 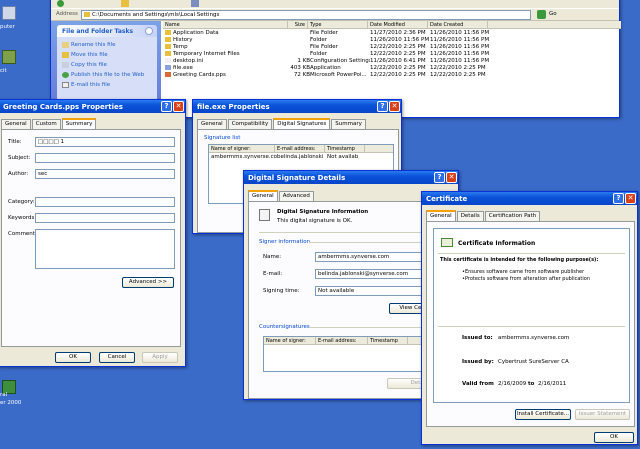 I want to click on comments-field, so click(x=105, y=249).